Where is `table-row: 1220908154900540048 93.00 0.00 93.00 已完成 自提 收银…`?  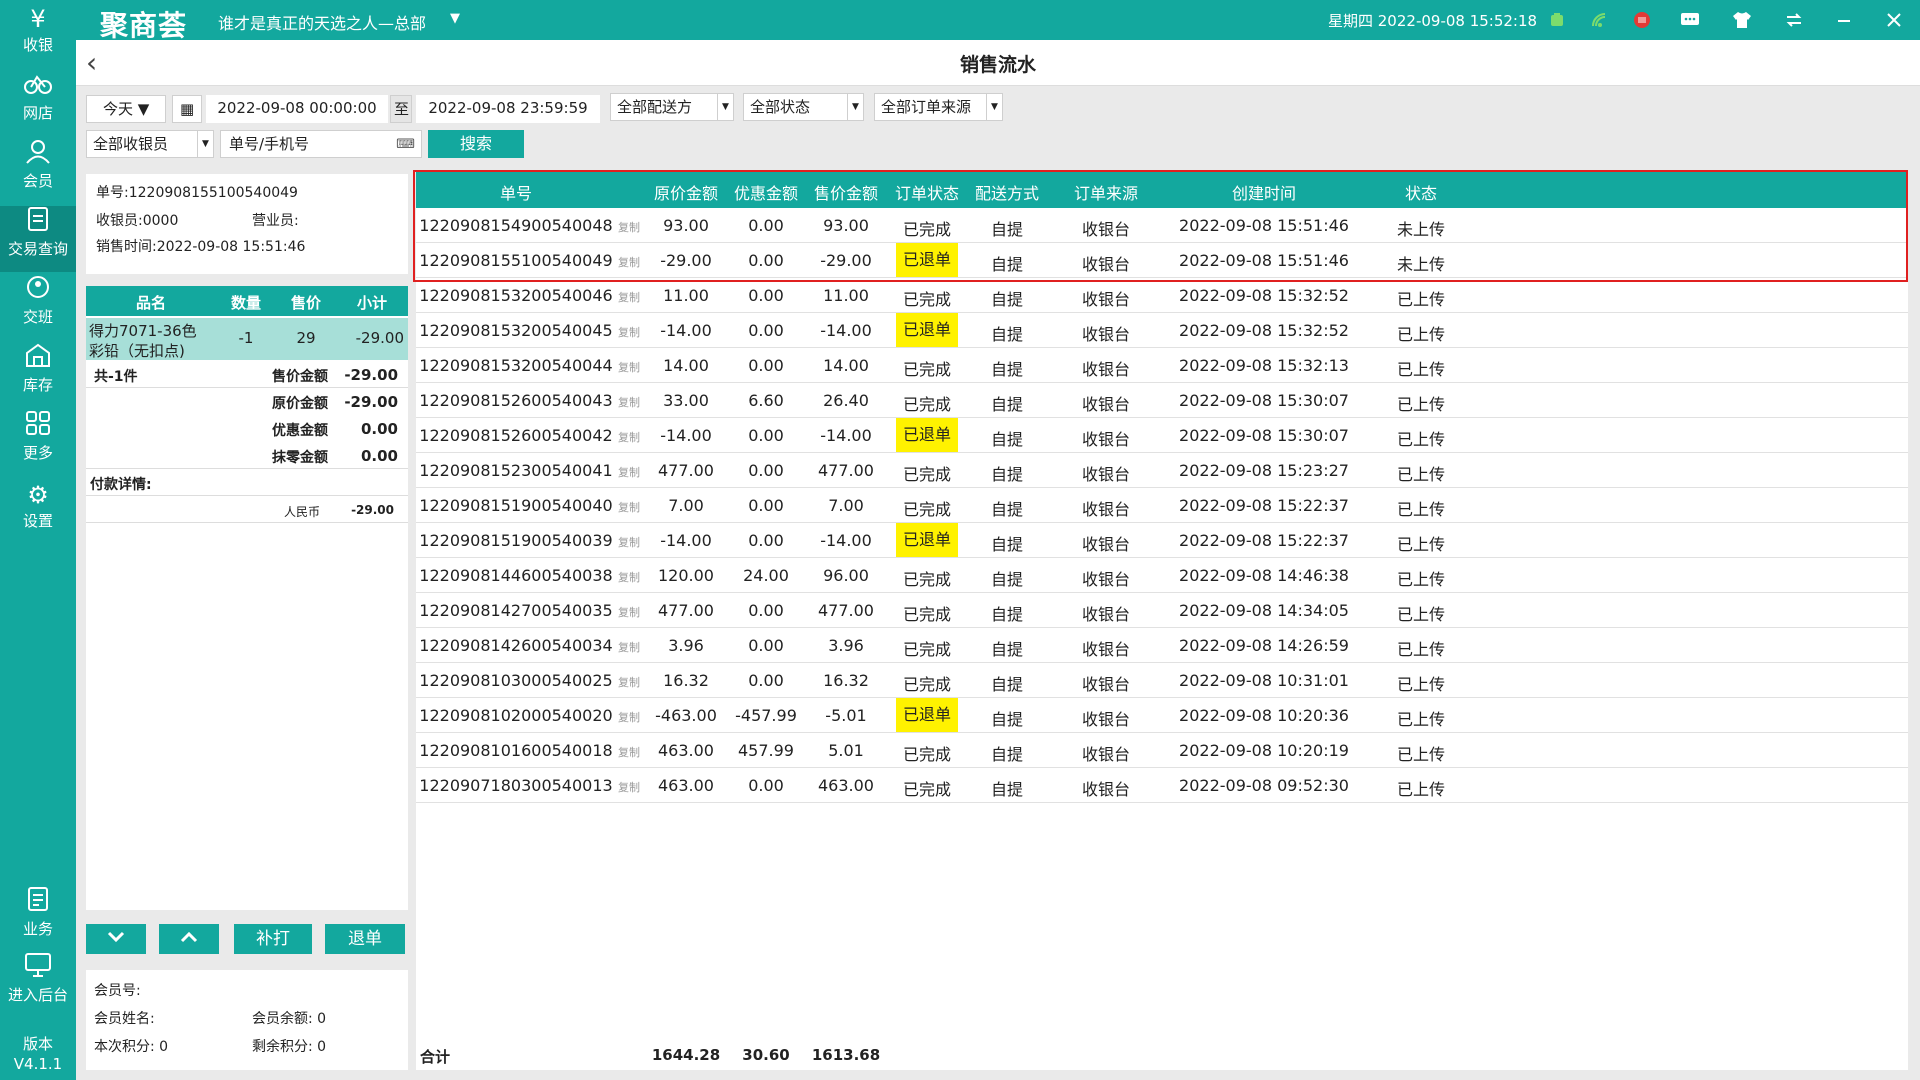
table-row: 1220908154900540048 93.00 0.00 93.00 已完成 自提 收银… is located at coordinates (1162, 225).